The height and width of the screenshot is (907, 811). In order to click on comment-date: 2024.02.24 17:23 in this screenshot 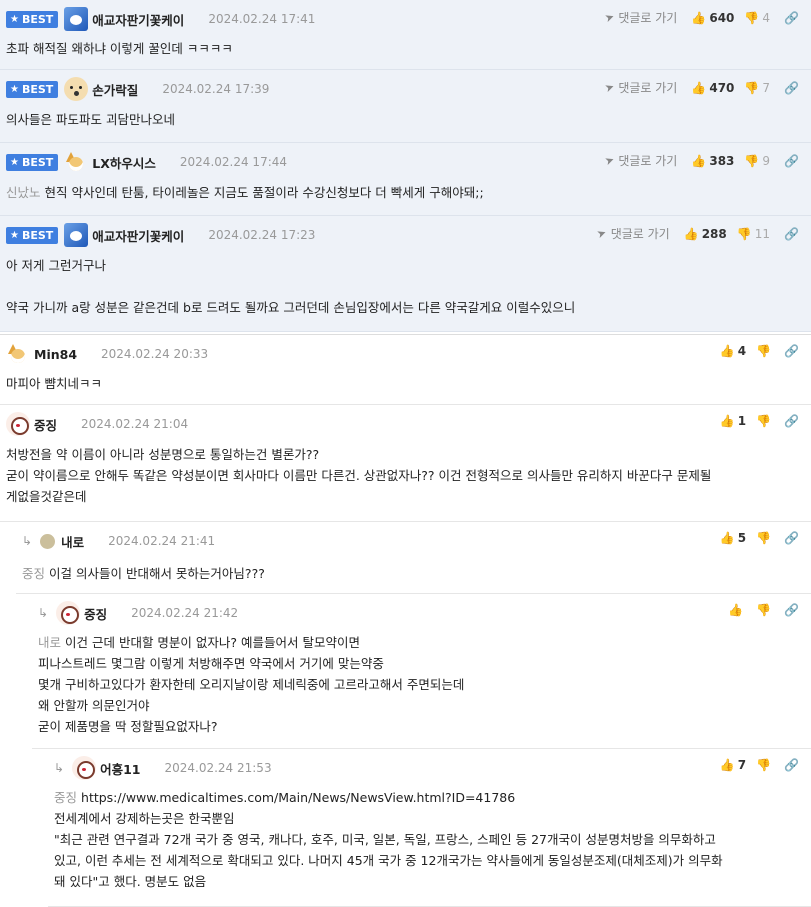, I will do `click(262, 235)`.